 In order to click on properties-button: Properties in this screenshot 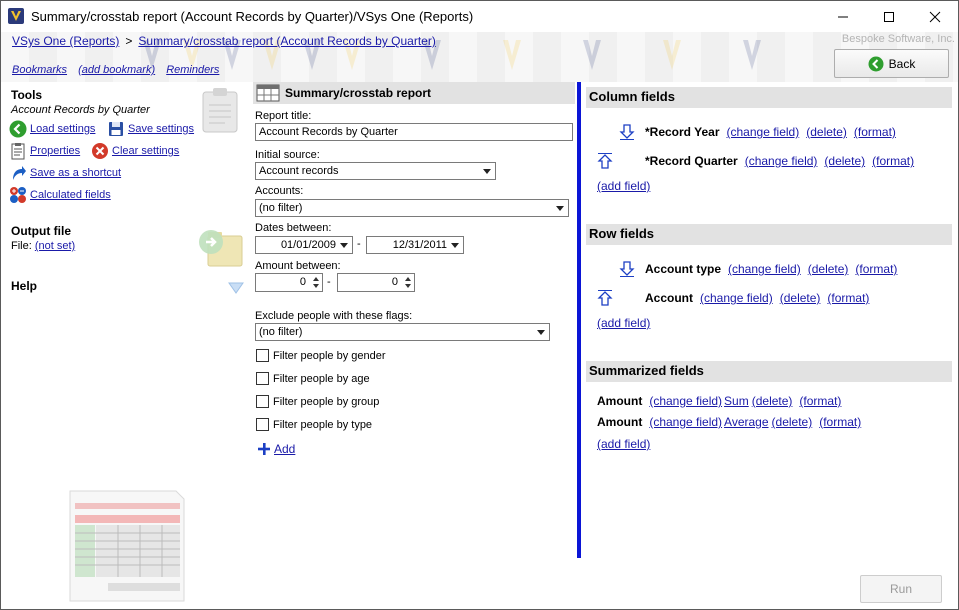, I will do `click(44, 151)`.